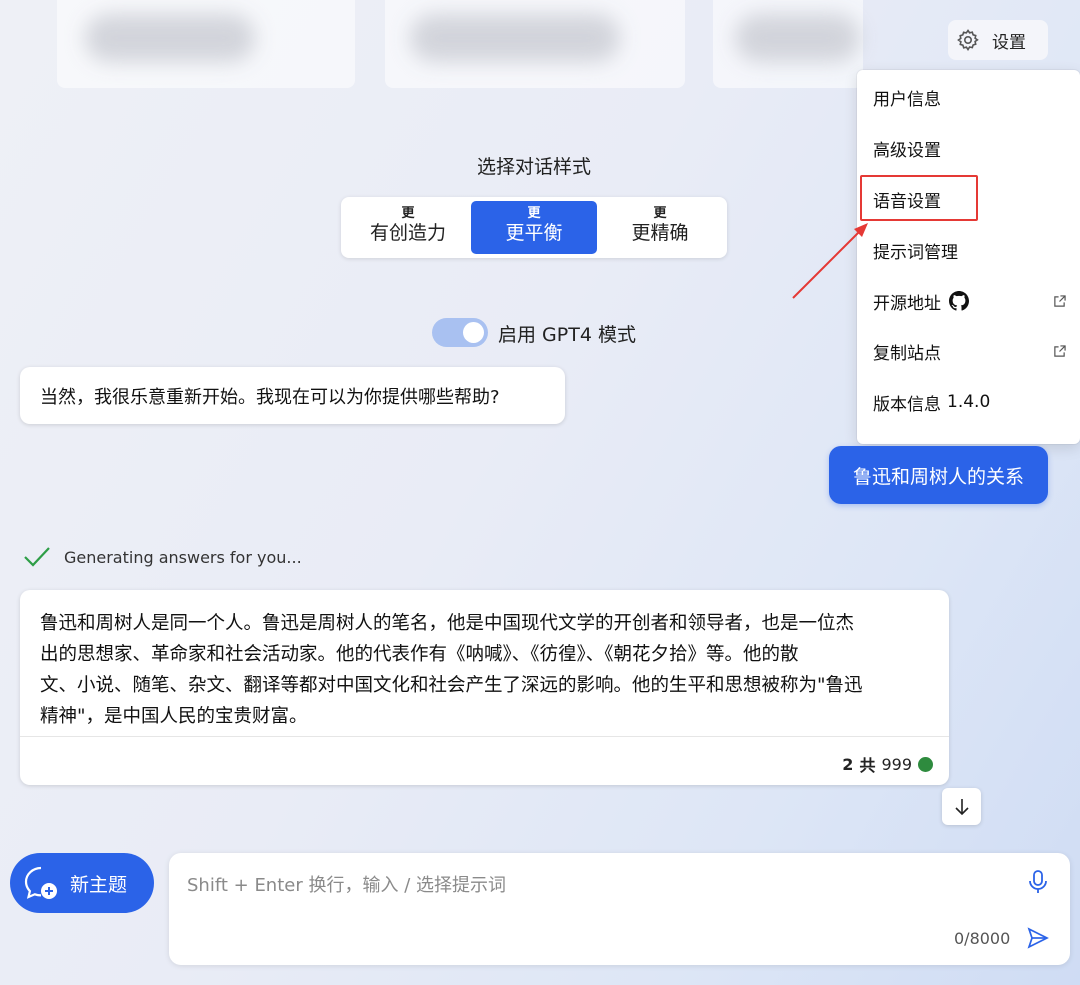  What do you see at coordinates (41, 883) in the screenshot?
I see `new-chat-icon` at bounding box center [41, 883].